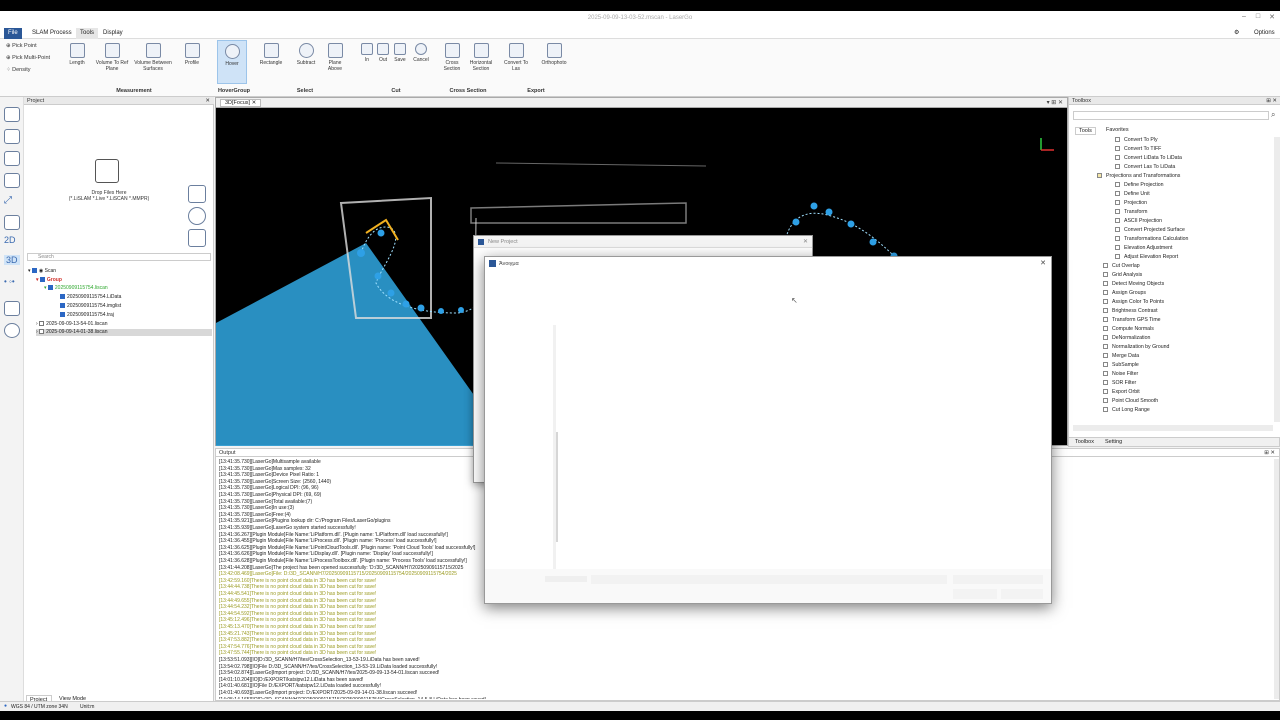 Image resolution: width=1280 pixels, height=720 pixels. I want to click on orthophoto-button: Orthophoto, so click(554, 54).